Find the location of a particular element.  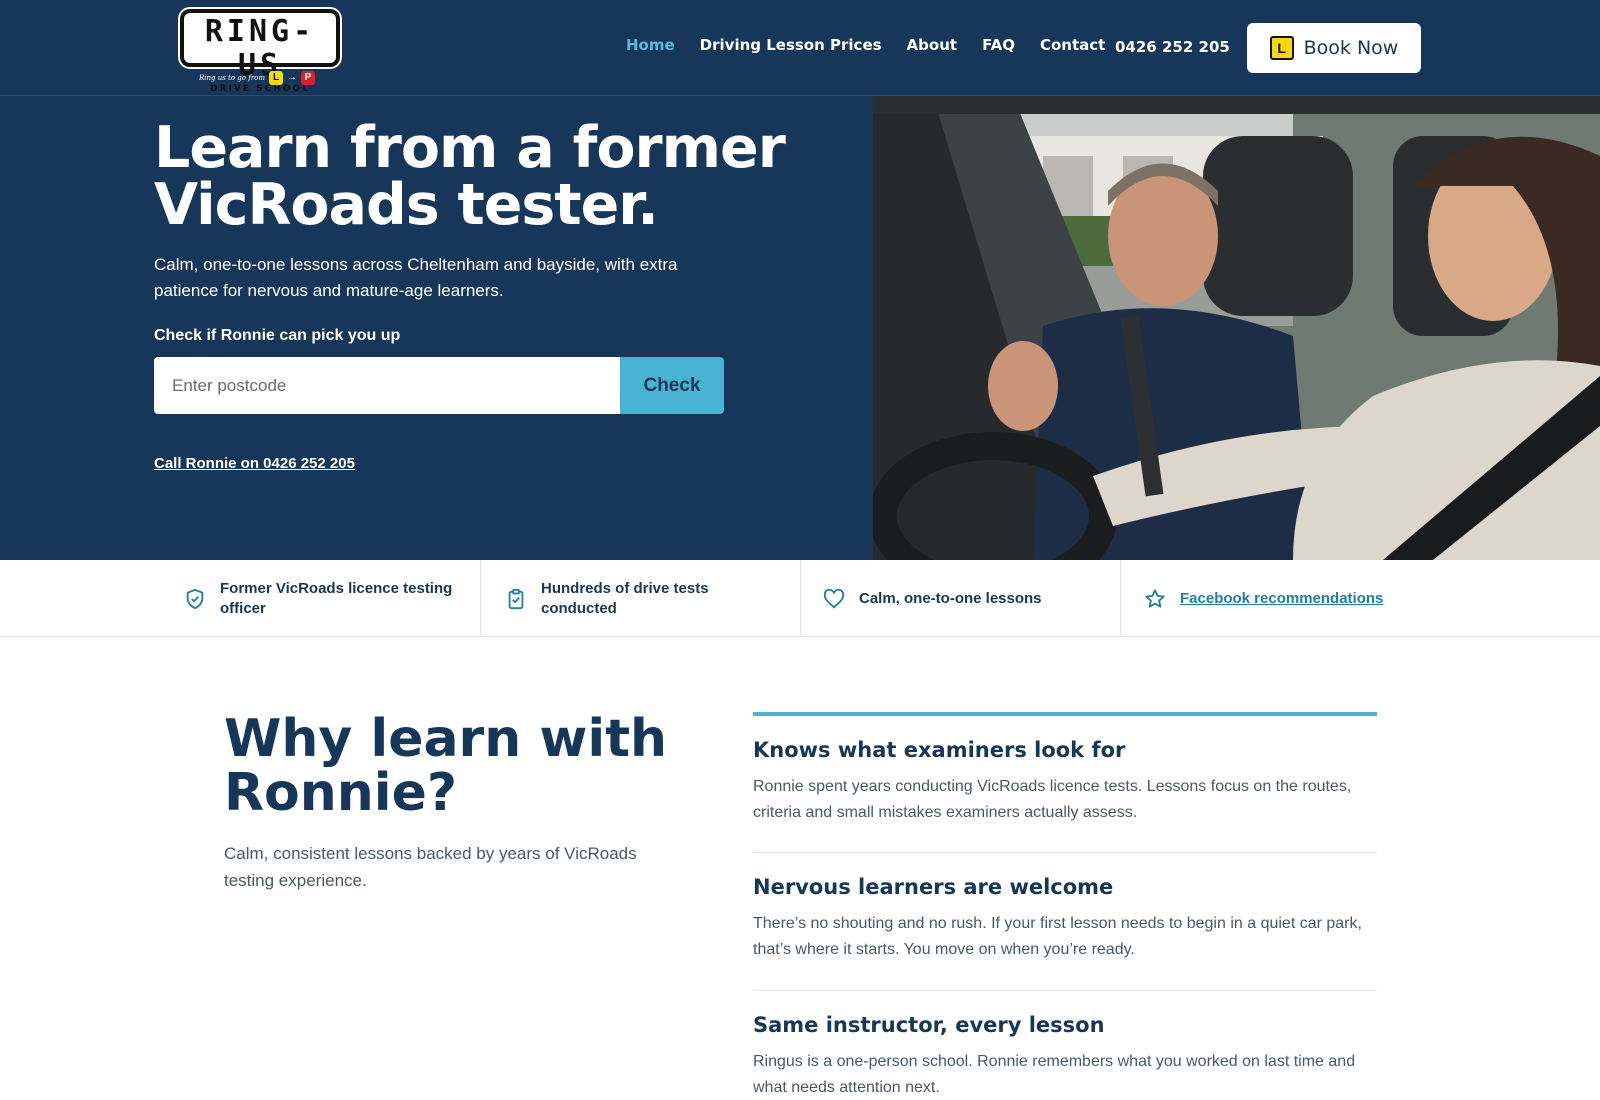

hero-title-line2: VicRoads tester. is located at coordinates (406, 205).